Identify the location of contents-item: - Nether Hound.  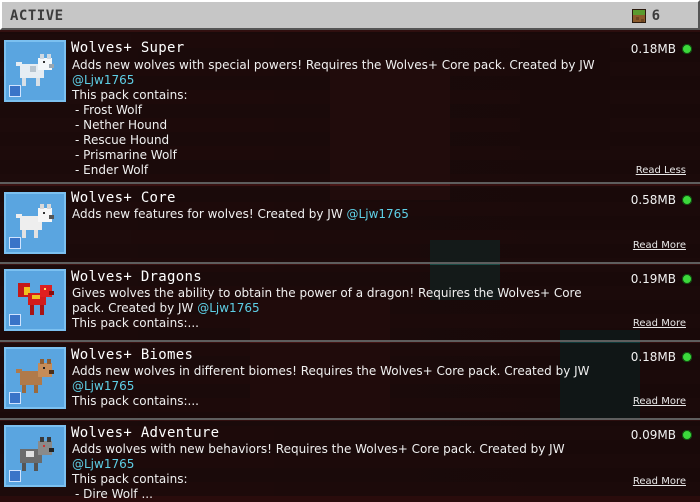
(121, 125).